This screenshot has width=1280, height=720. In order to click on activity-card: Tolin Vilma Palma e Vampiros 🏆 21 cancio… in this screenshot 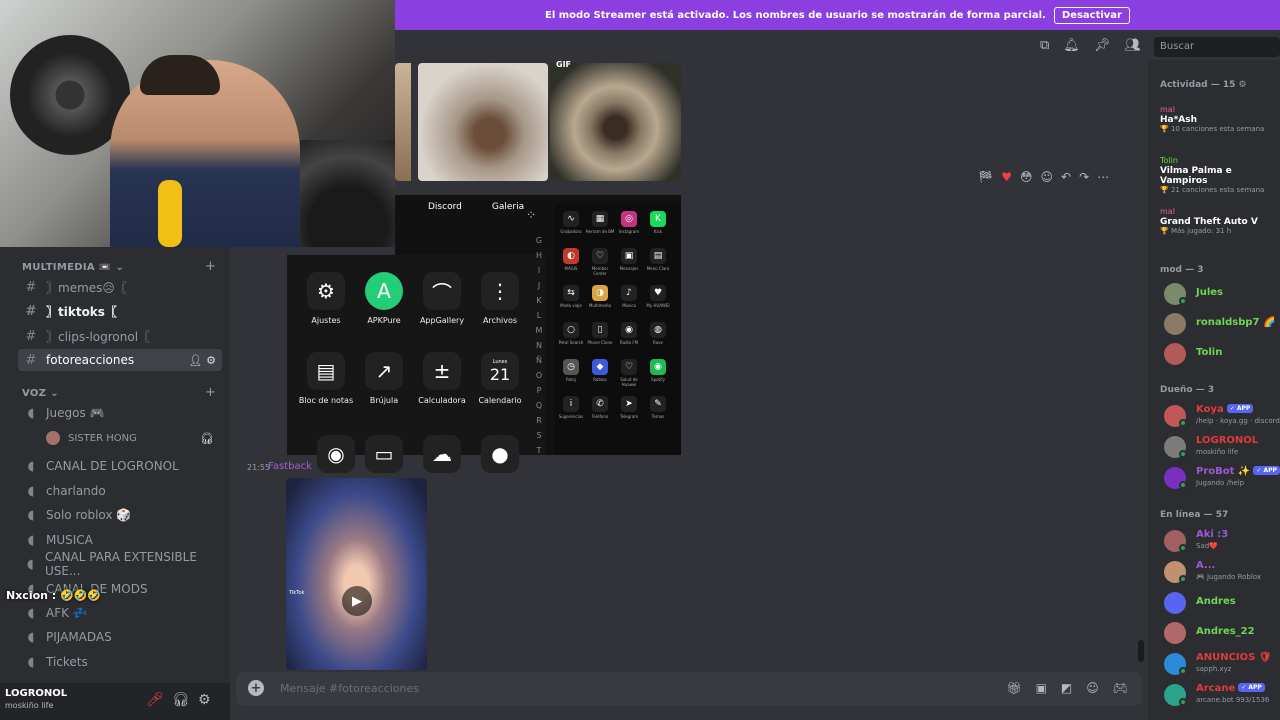, I will do `click(1220, 175)`.